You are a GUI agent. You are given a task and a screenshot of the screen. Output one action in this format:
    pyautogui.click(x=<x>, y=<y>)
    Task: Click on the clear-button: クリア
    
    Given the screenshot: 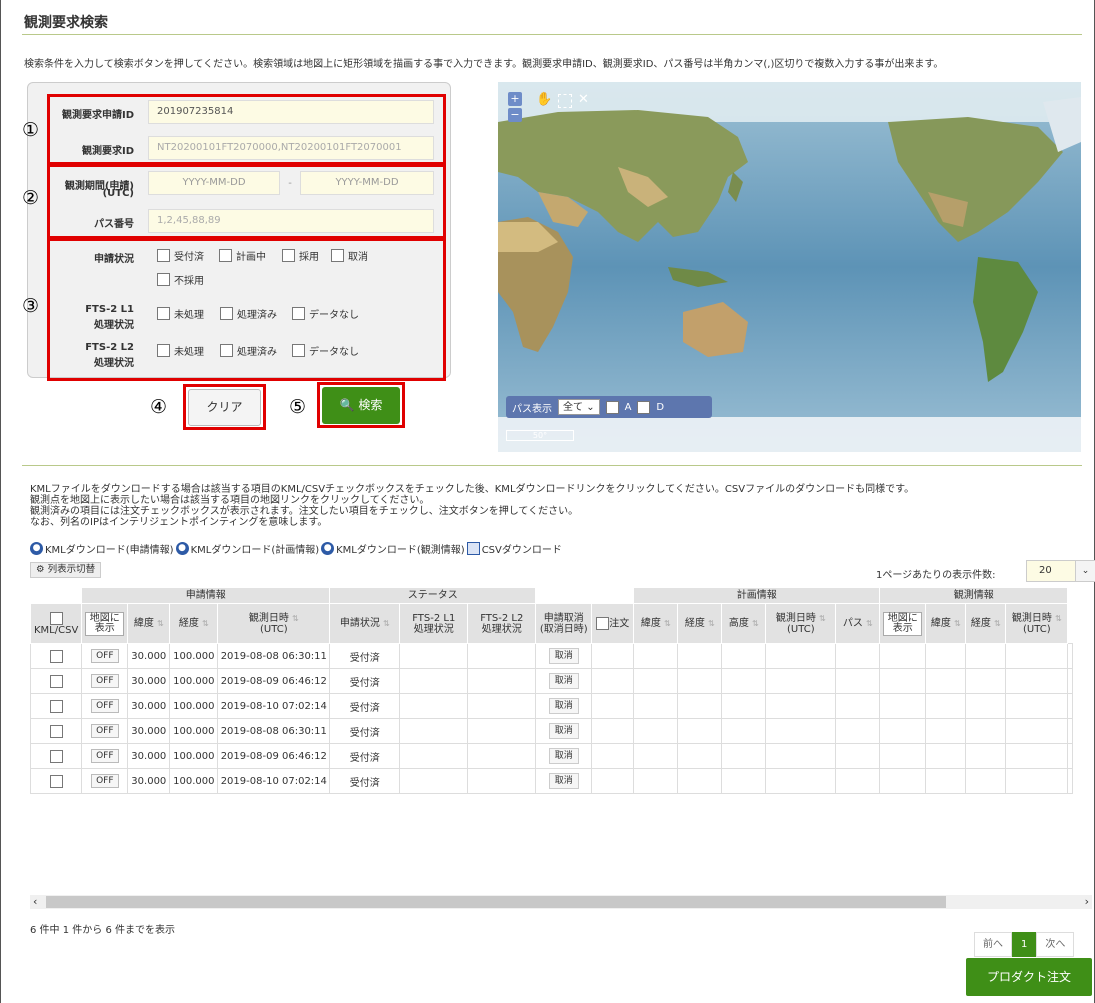 What is the action you would take?
    pyautogui.click(x=224, y=407)
    